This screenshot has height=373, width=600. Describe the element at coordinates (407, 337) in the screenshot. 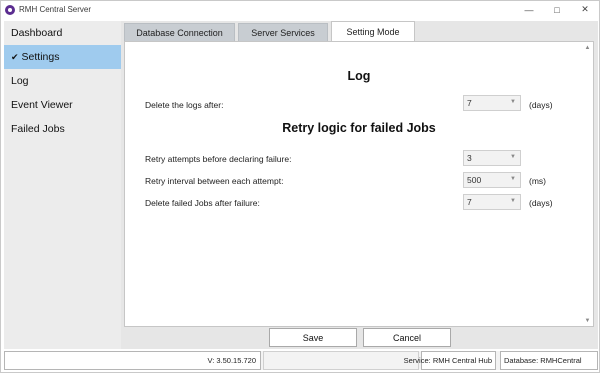

I see `cancel-button: Cancel` at that location.